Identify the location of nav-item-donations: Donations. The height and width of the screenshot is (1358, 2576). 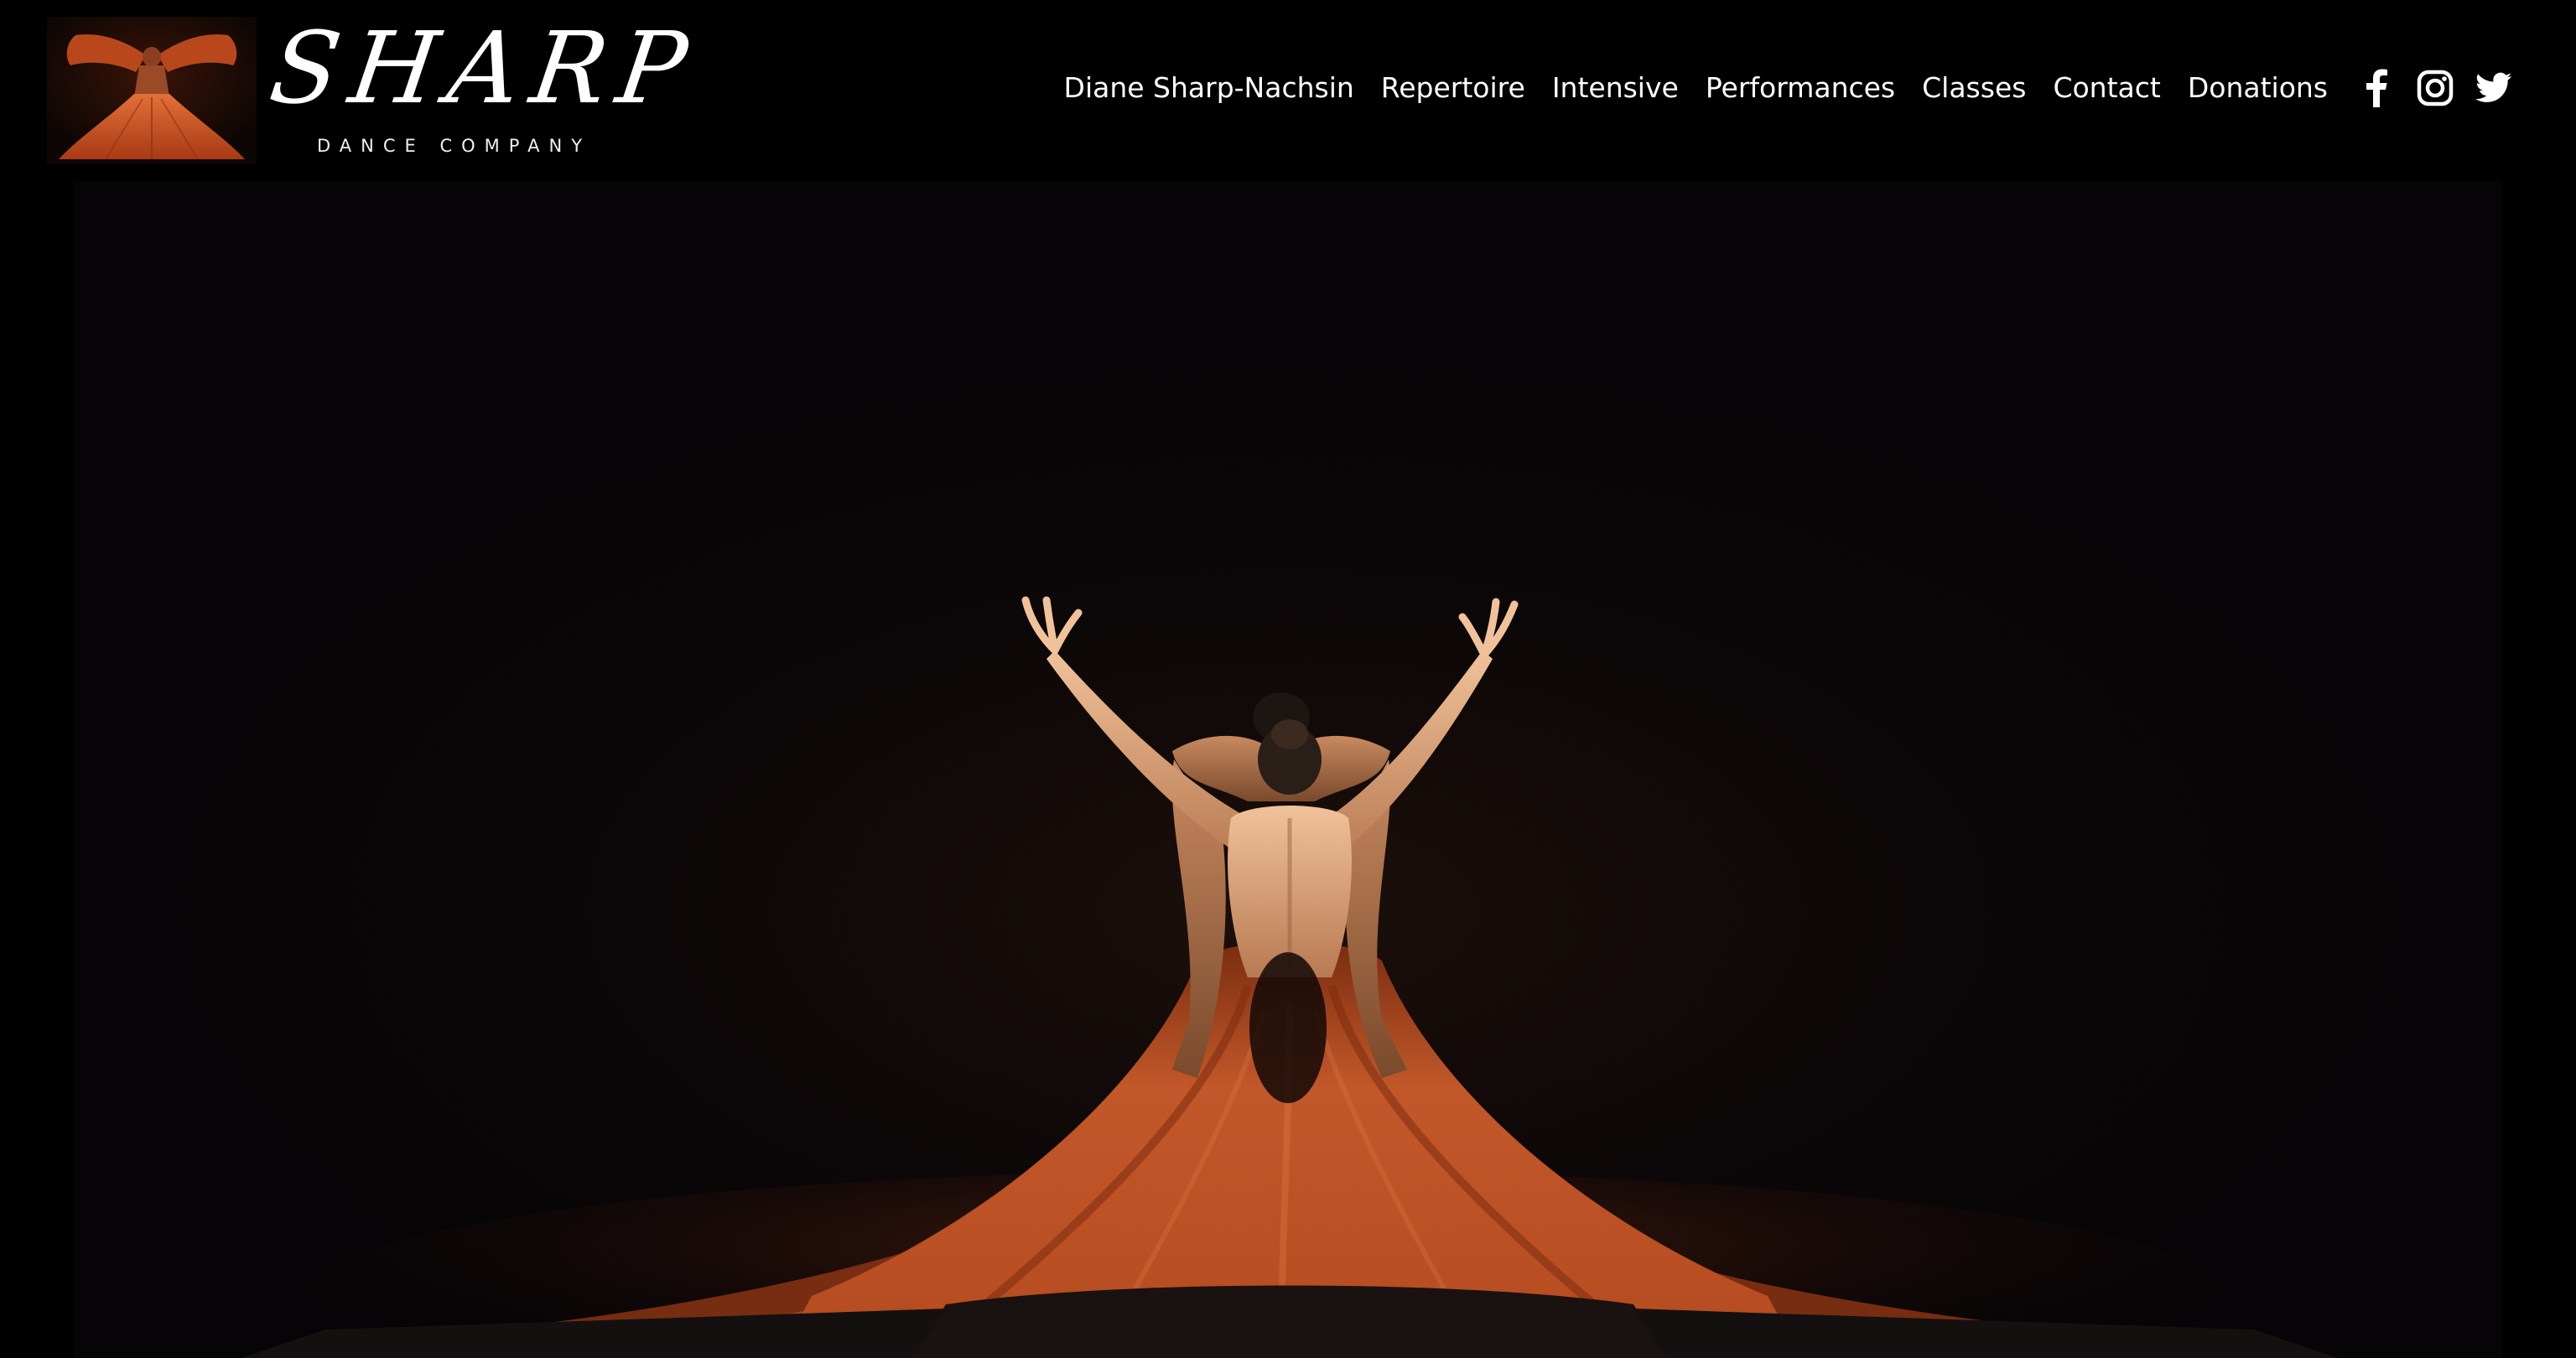
(2258, 88).